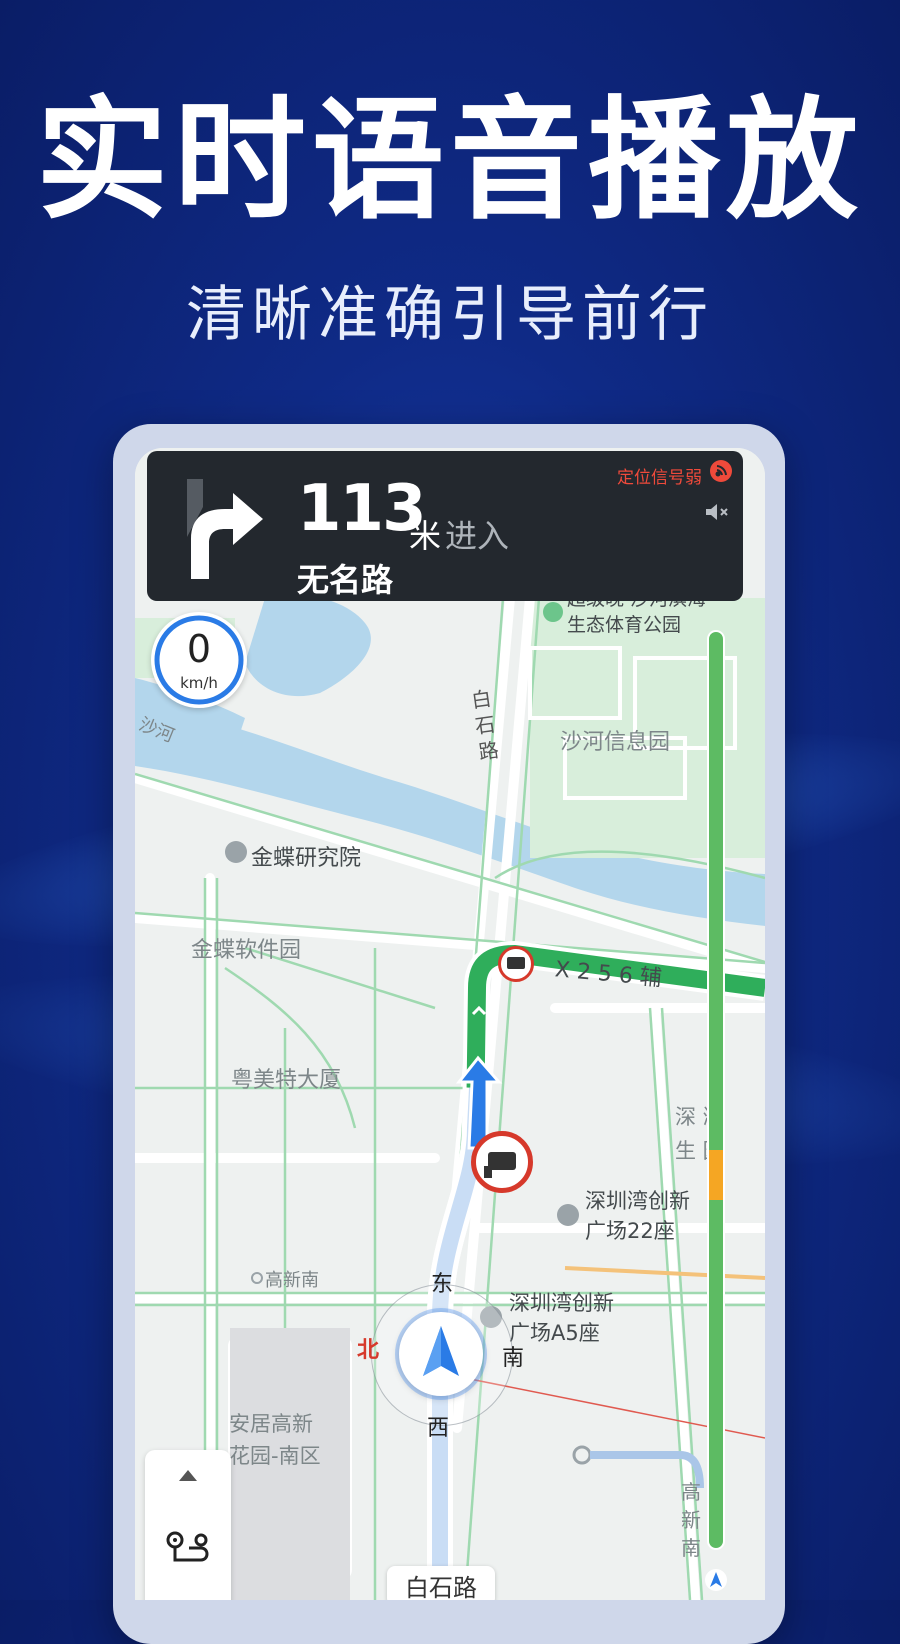 The height and width of the screenshot is (1644, 900). Describe the element at coordinates (286, 1080) in the screenshot. I see `map-label-yuemeite: 粤美特大厦` at that location.